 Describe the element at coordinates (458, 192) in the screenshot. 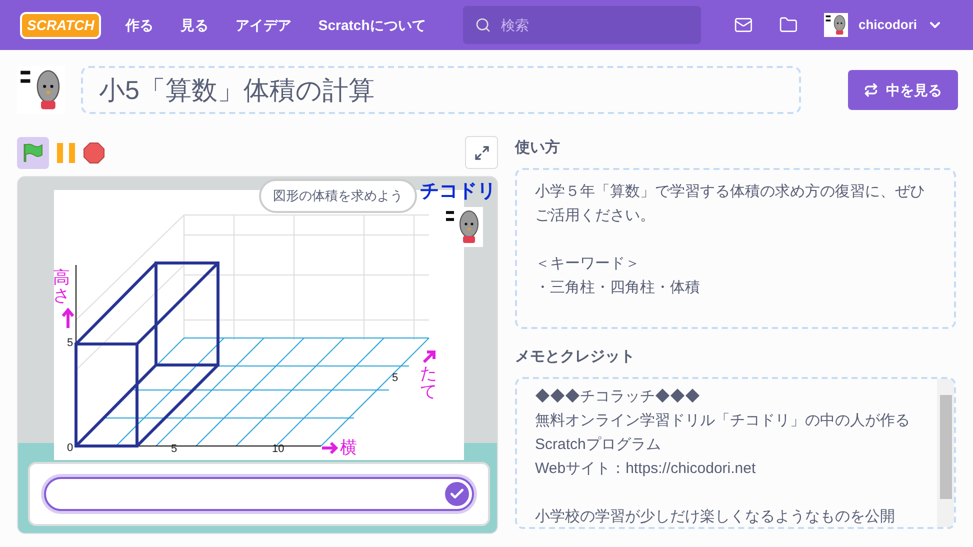

I see `stage-logo: チコドリ` at that location.